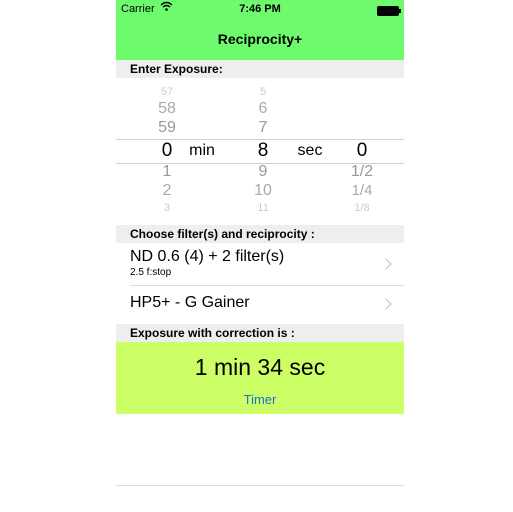 This screenshot has width=513, height=512. What do you see at coordinates (362, 172) in the screenshot?
I see `picker-fraction-option: 1/2` at bounding box center [362, 172].